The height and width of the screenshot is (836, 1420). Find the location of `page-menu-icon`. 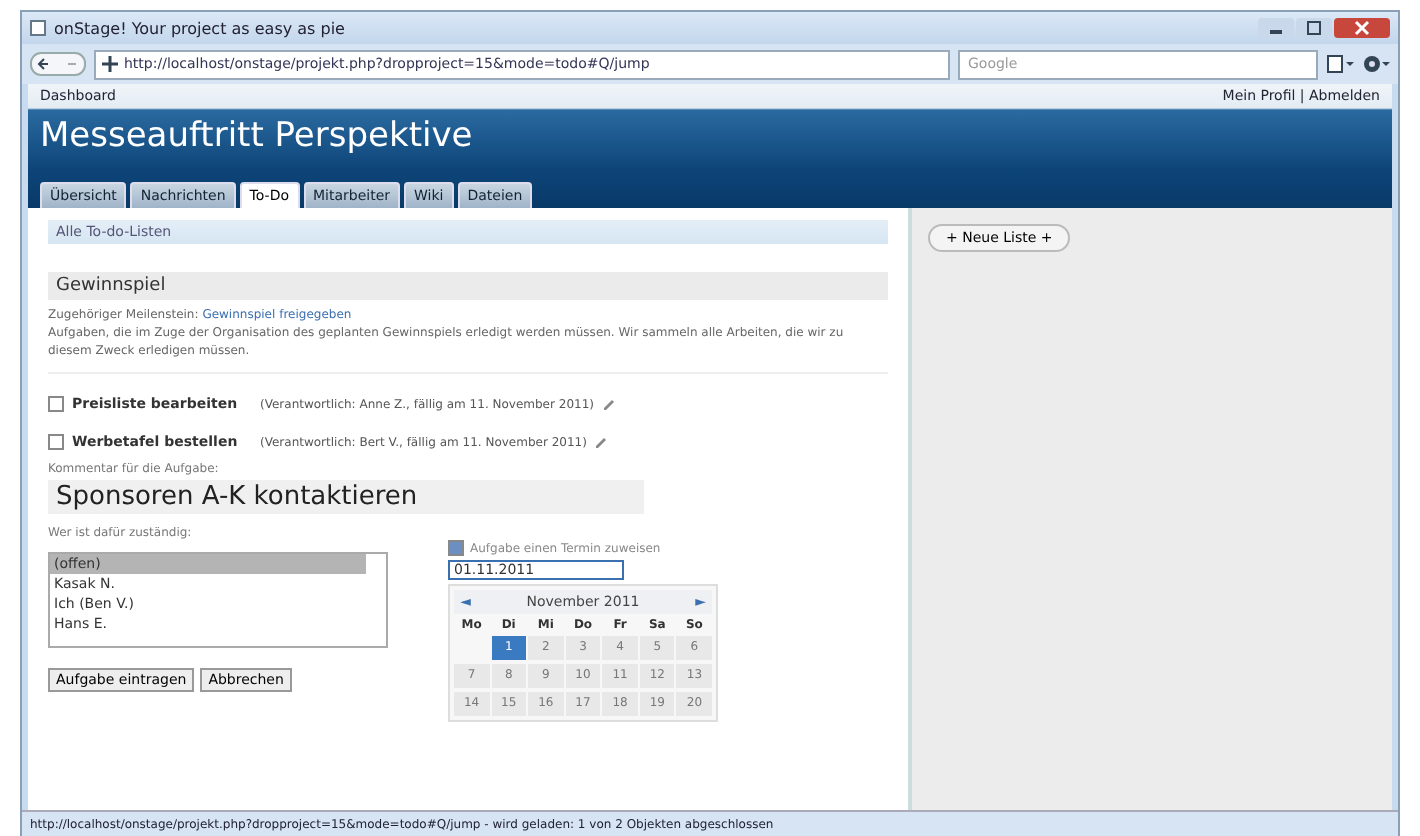

page-menu-icon is located at coordinates (1340, 64).